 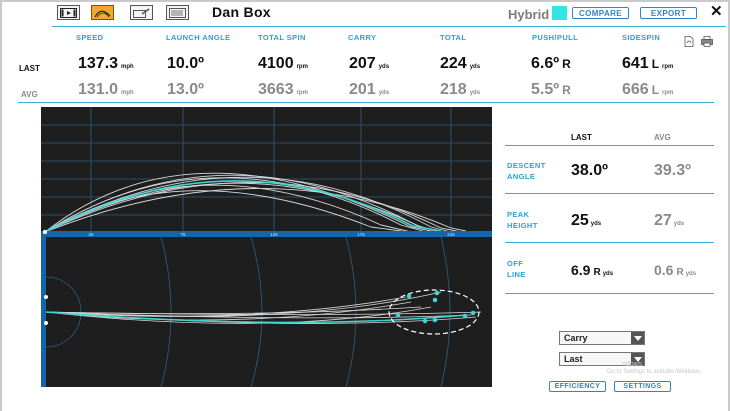 What do you see at coordinates (283, 89) in the screenshot?
I see `total-spin-avg: 3663 rpm` at bounding box center [283, 89].